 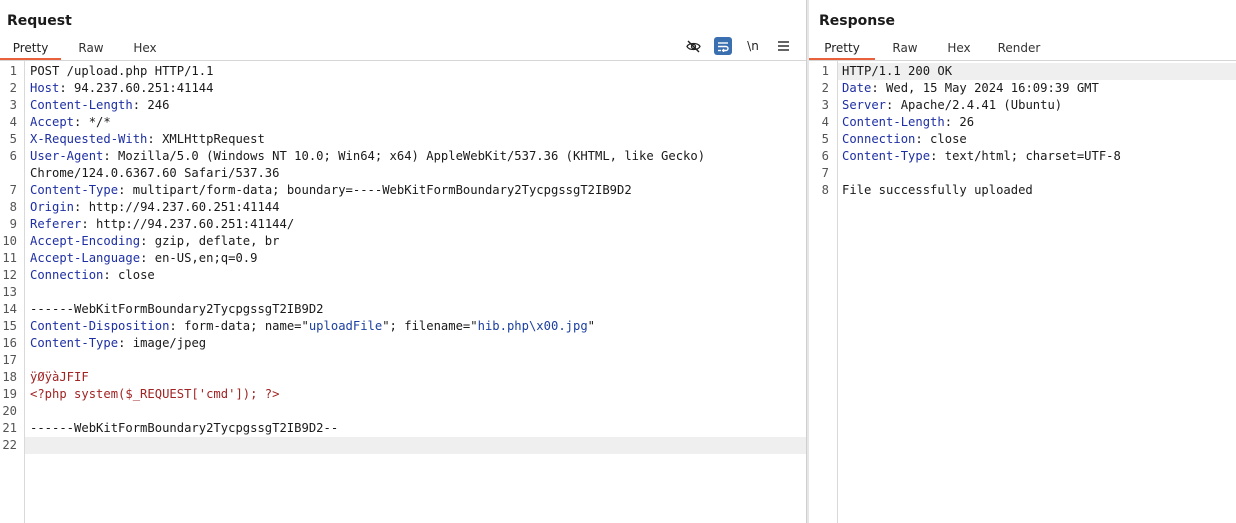 What do you see at coordinates (783, 46) in the screenshot?
I see `menu-icon` at bounding box center [783, 46].